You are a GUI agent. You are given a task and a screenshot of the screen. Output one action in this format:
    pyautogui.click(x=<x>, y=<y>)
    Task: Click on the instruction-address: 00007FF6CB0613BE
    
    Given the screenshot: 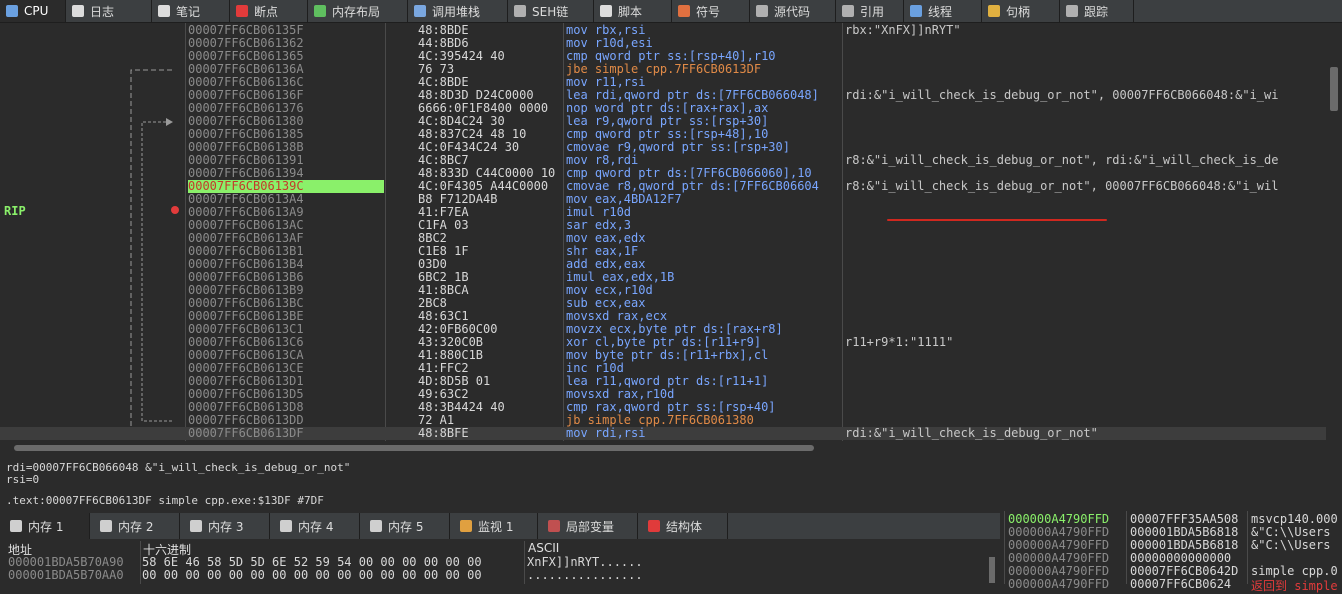 What is the action you would take?
    pyautogui.click(x=246, y=316)
    